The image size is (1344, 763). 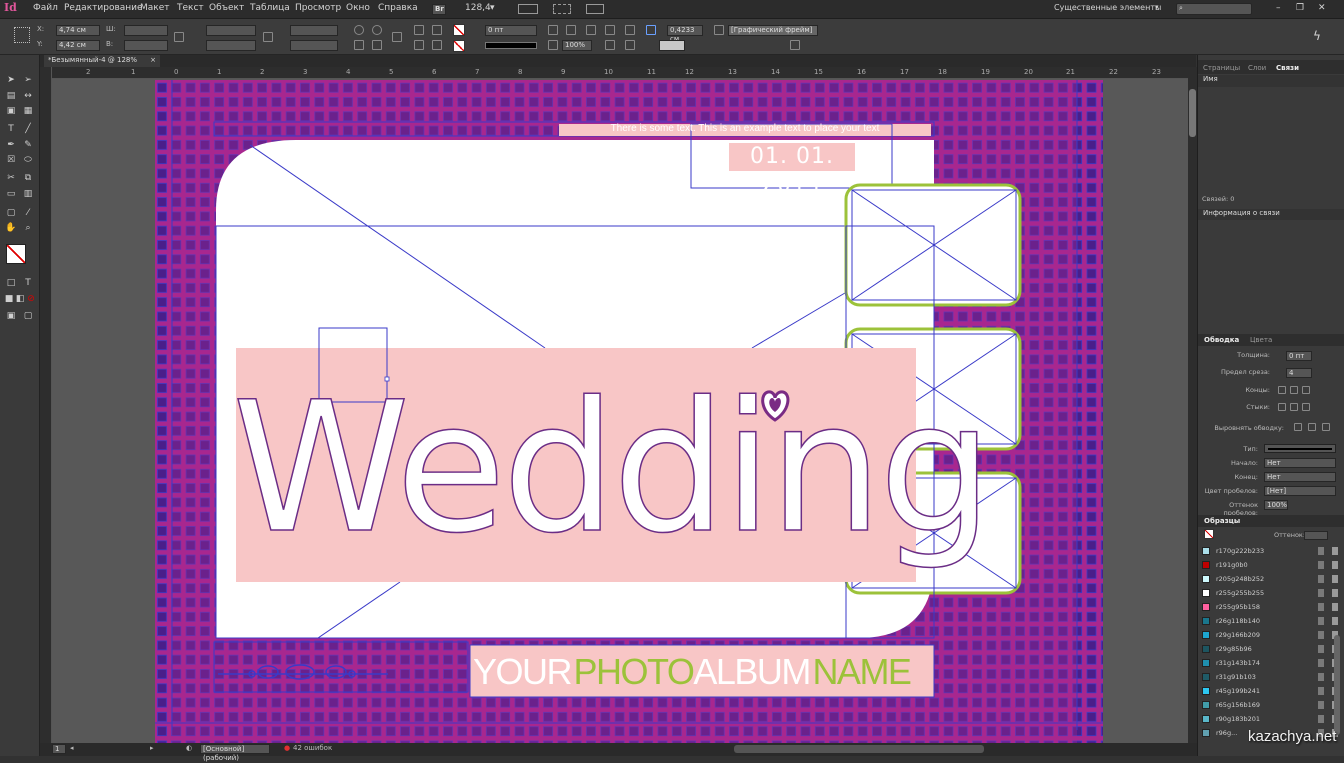 What do you see at coordinates (562, 9) in the screenshot?
I see `screen-mode-icon` at bounding box center [562, 9].